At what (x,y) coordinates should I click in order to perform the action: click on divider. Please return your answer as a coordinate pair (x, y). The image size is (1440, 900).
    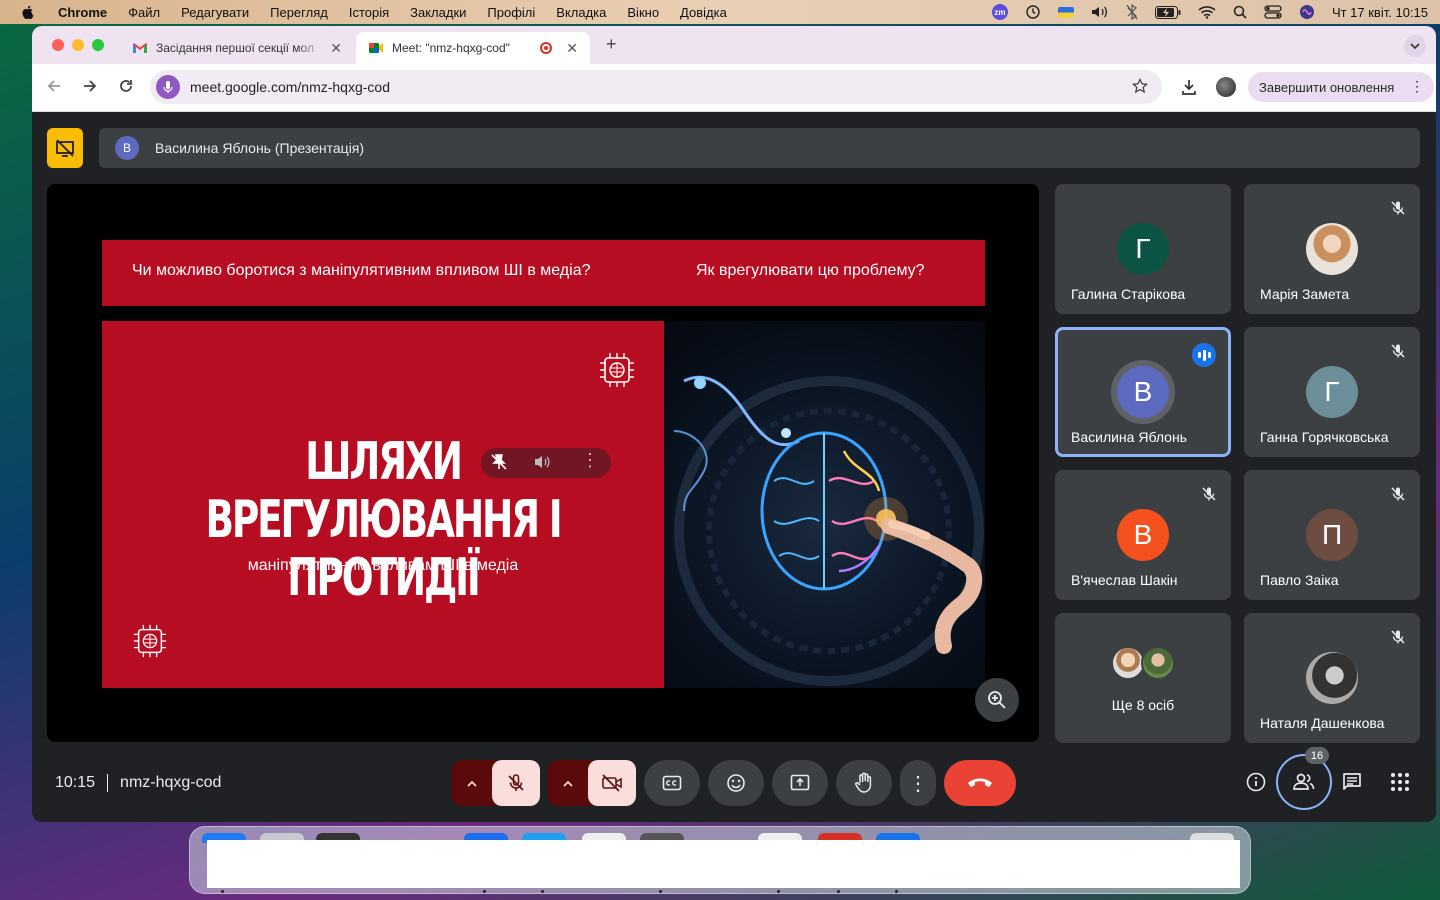
    Looking at the image, I should click on (108, 783).